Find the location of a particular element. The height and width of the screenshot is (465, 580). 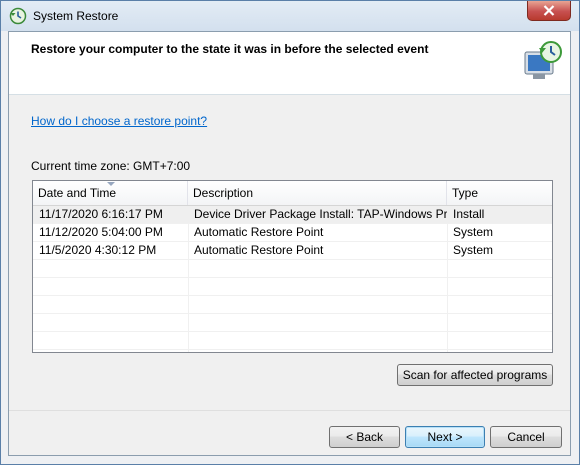

cancel-button: Cancel is located at coordinates (526, 437).